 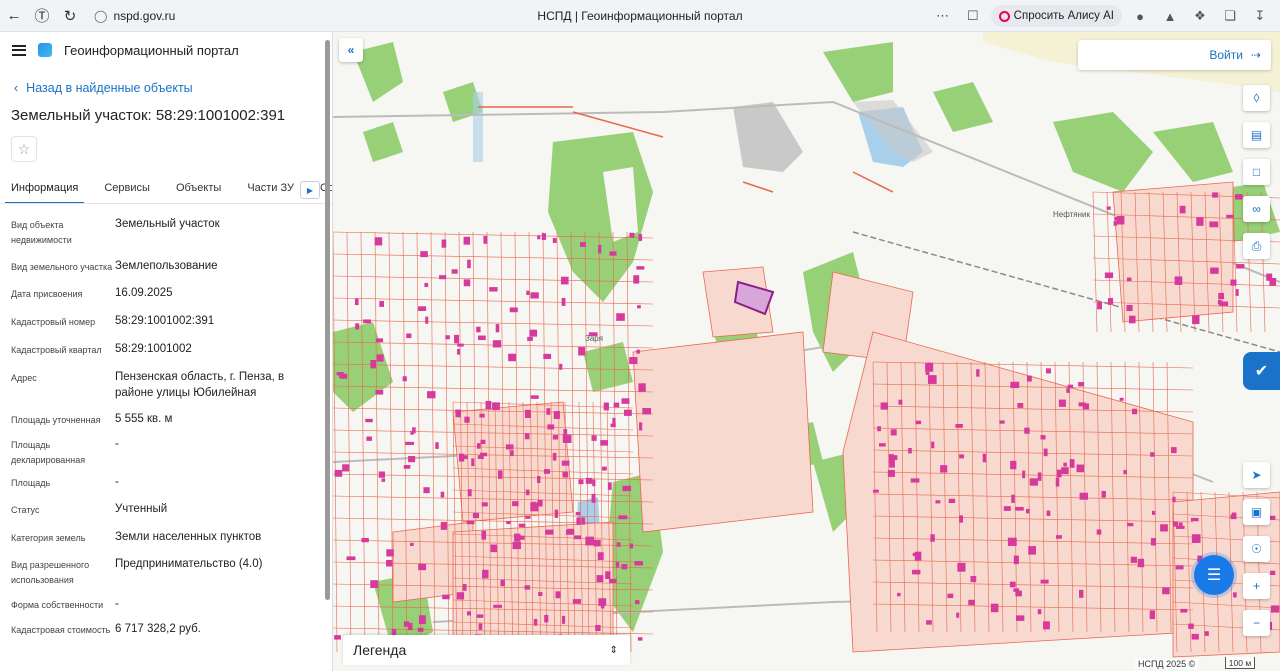 What do you see at coordinates (198, 187) in the screenshot?
I see `tab-objects: Объекты` at bounding box center [198, 187].